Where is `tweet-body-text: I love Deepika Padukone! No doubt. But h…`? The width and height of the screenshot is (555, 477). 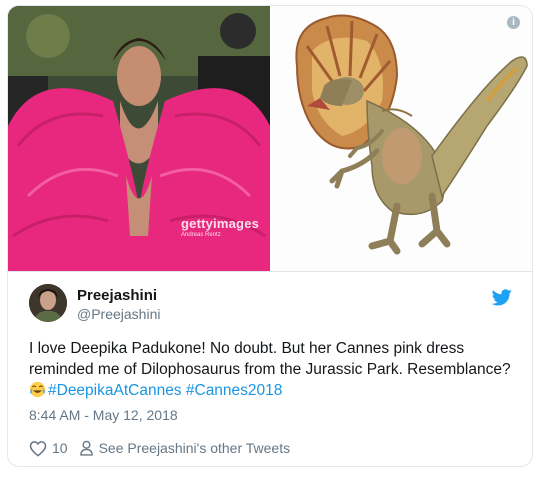 tweet-body-text: I love Deepika Padukone! No doubt. But h… is located at coordinates (270, 359).